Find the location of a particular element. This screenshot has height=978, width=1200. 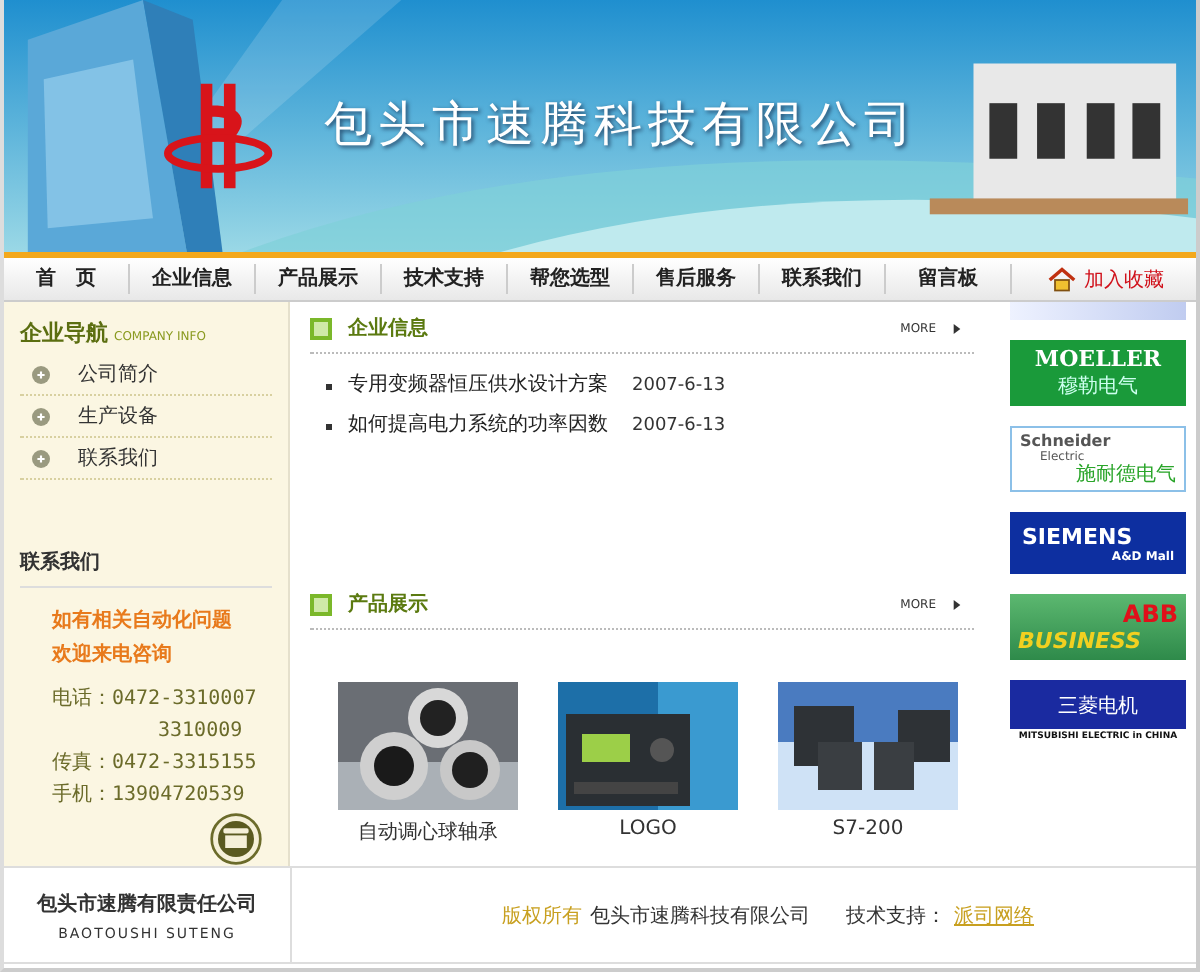

nav-link: 首 页 is located at coordinates (67, 279).